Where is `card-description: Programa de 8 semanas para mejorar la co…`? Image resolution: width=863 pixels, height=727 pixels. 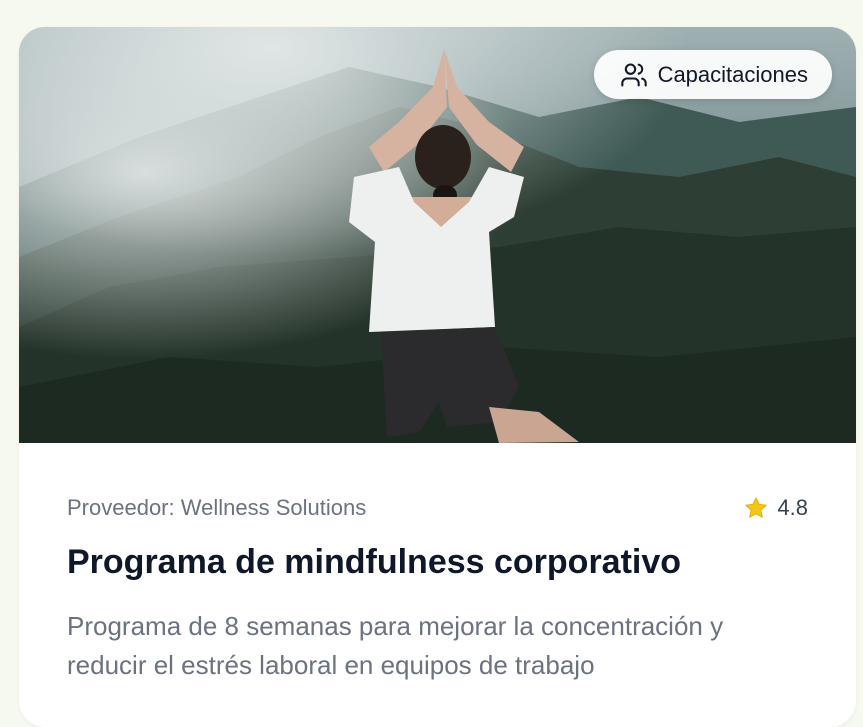
card-description: Programa de 8 semanas para mejorar la co… is located at coordinates (395, 645).